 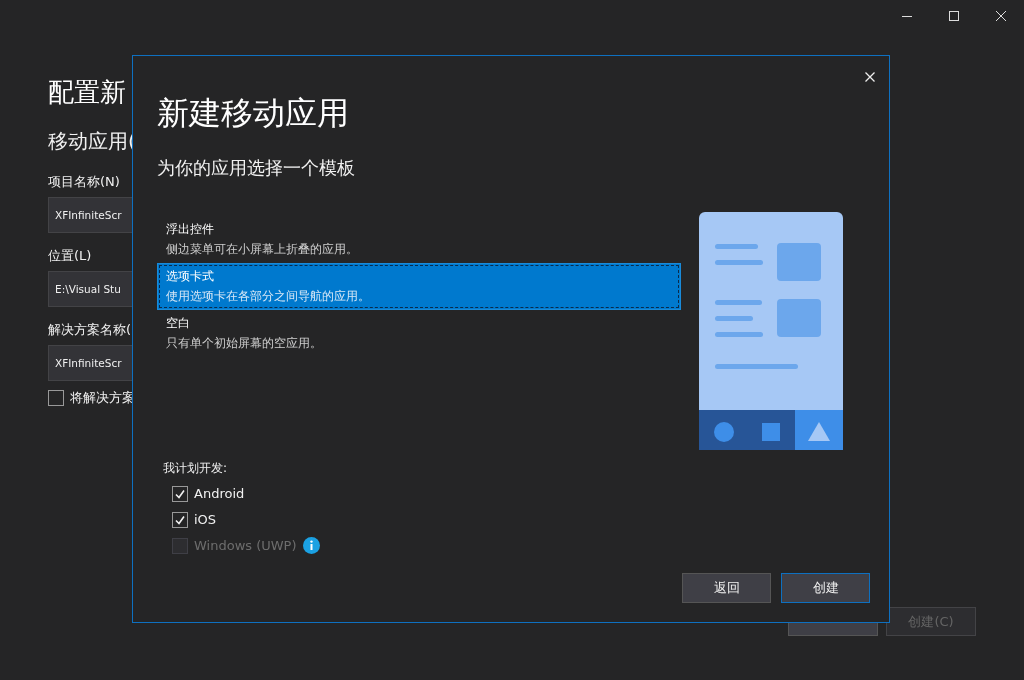 What do you see at coordinates (419, 239) in the screenshot?
I see `template-item: 浮出控件 侧边菜单可在小屏幕上折叠的应用。` at bounding box center [419, 239].